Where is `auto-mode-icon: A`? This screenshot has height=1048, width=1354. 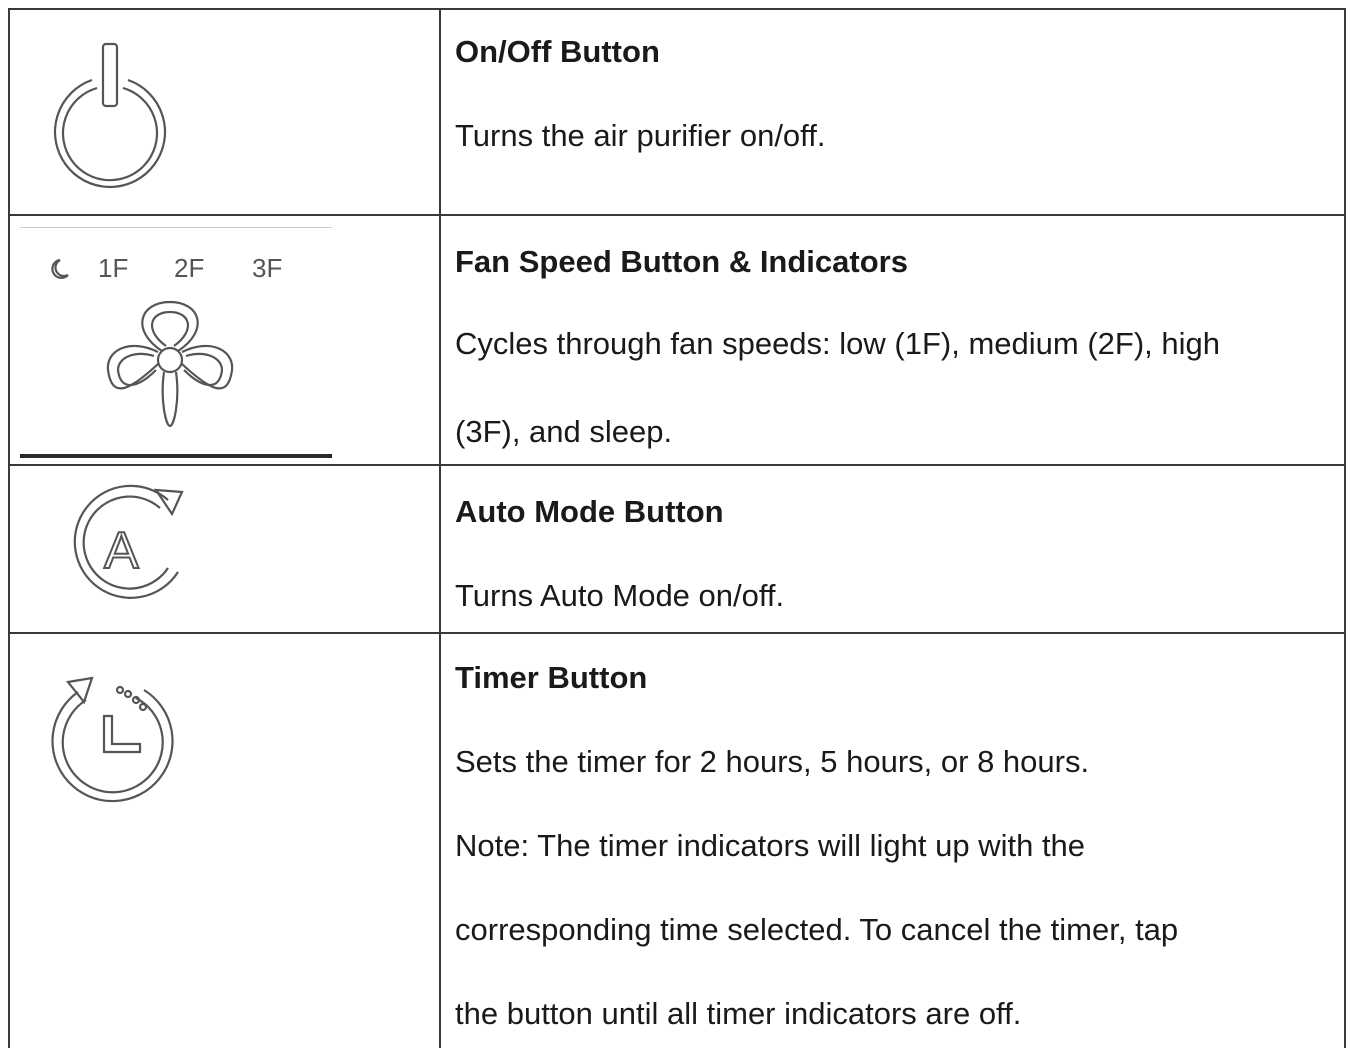 auto-mode-icon: A is located at coordinates (128, 541).